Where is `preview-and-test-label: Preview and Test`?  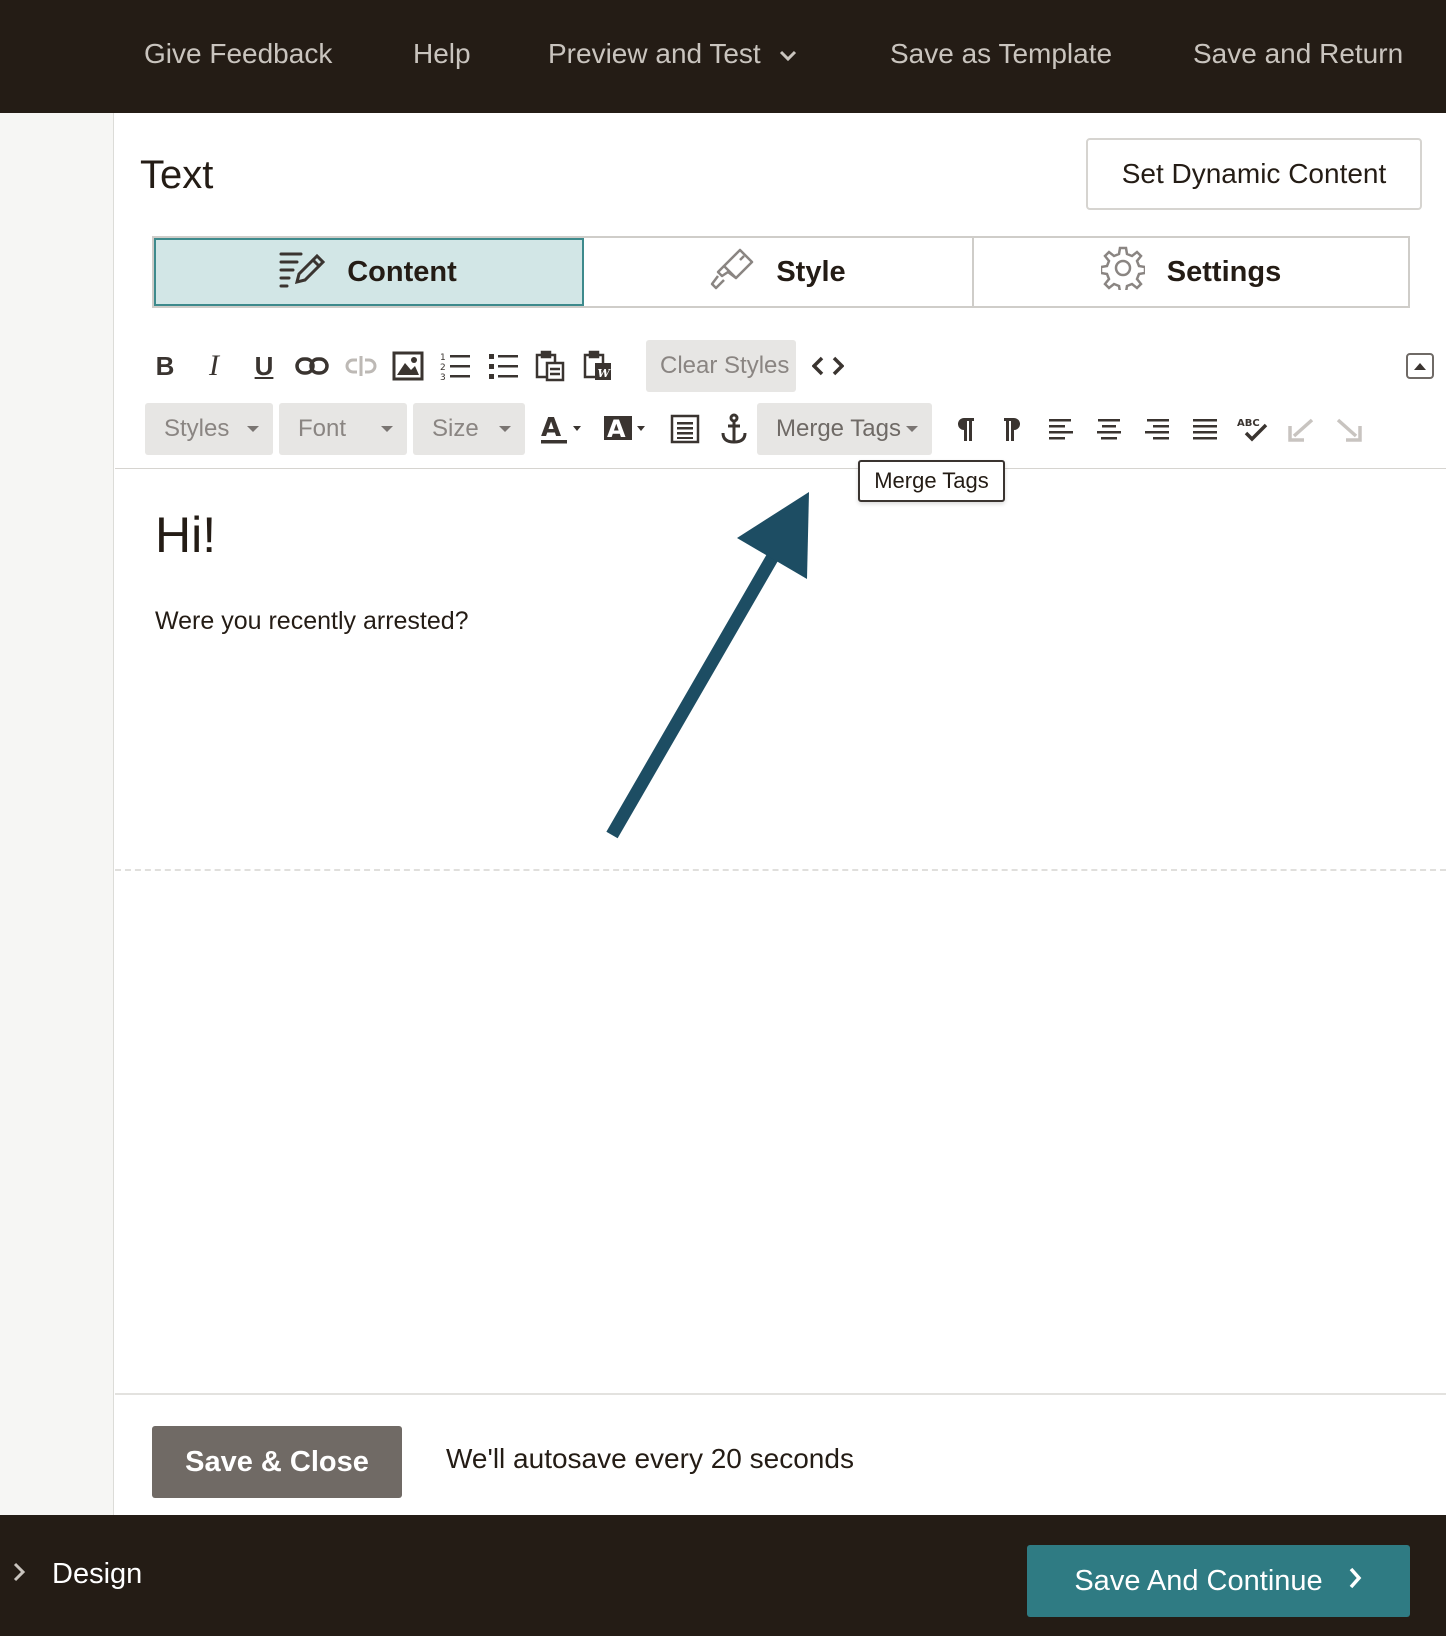
preview-and-test-label: Preview and Test is located at coordinates (654, 53).